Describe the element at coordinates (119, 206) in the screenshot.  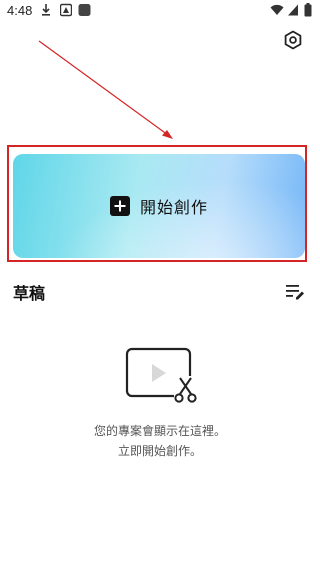
I see `plus-icon` at that location.